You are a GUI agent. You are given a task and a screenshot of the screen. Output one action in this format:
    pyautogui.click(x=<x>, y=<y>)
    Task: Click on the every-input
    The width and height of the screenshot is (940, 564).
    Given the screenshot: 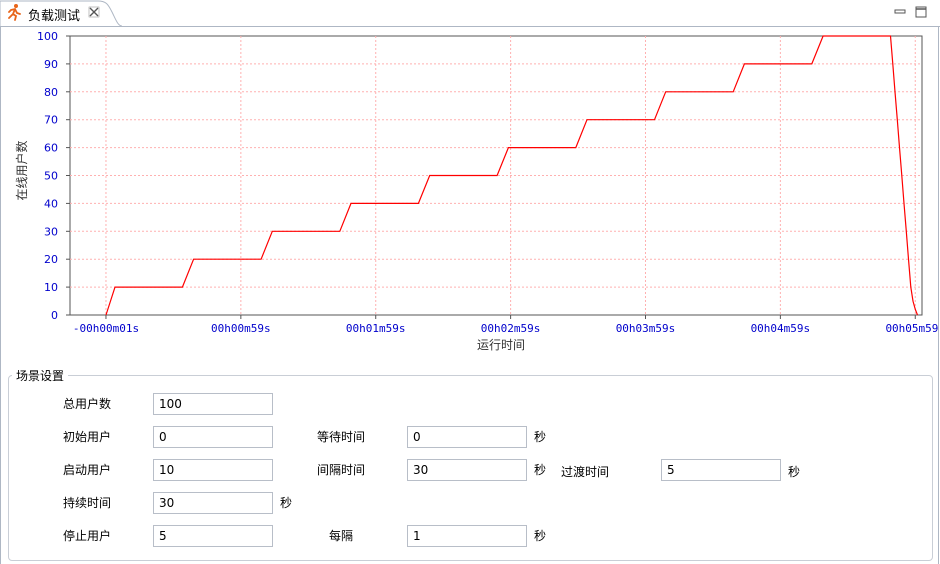 What is the action you would take?
    pyautogui.click(x=467, y=536)
    